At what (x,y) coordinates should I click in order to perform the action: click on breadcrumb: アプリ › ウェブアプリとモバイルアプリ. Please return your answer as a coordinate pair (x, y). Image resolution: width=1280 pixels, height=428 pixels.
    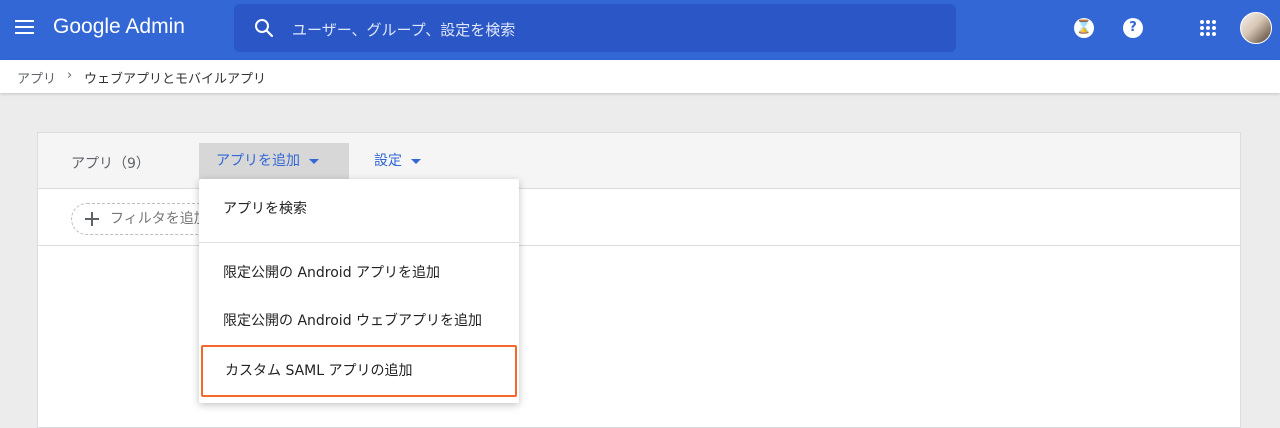
    Looking at the image, I should click on (640, 76).